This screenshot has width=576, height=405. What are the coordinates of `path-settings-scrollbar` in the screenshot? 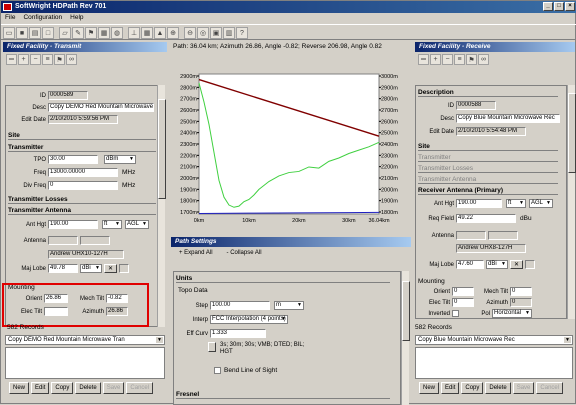 It's located at (405, 338).